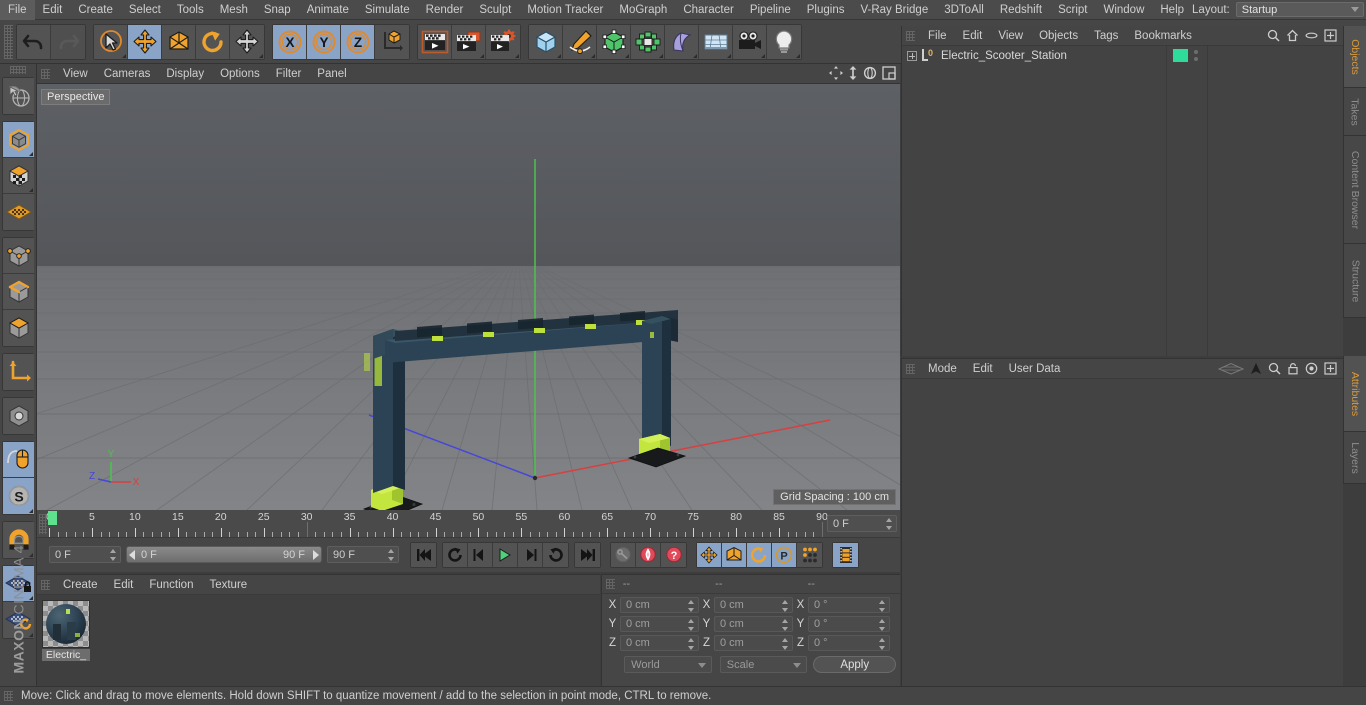  What do you see at coordinates (623, 554) in the screenshot?
I see `record-key-button` at bounding box center [623, 554].